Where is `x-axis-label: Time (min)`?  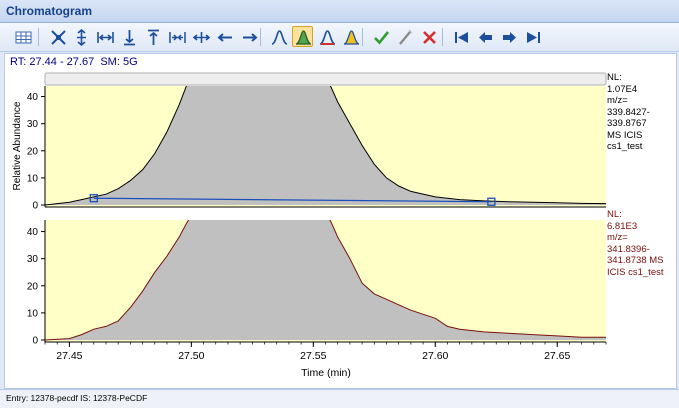
x-axis-label: Time (min) is located at coordinates (326, 373).